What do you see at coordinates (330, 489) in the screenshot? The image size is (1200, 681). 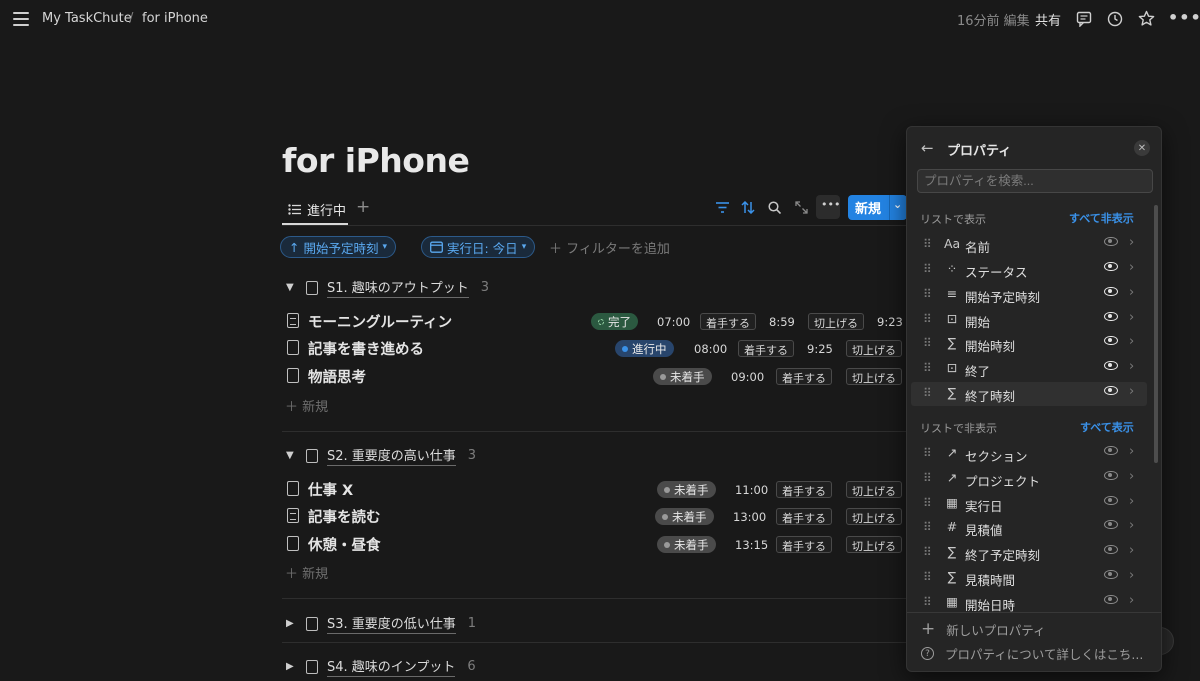 I see `task-name: 仕事 X` at bounding box center [330, 489].